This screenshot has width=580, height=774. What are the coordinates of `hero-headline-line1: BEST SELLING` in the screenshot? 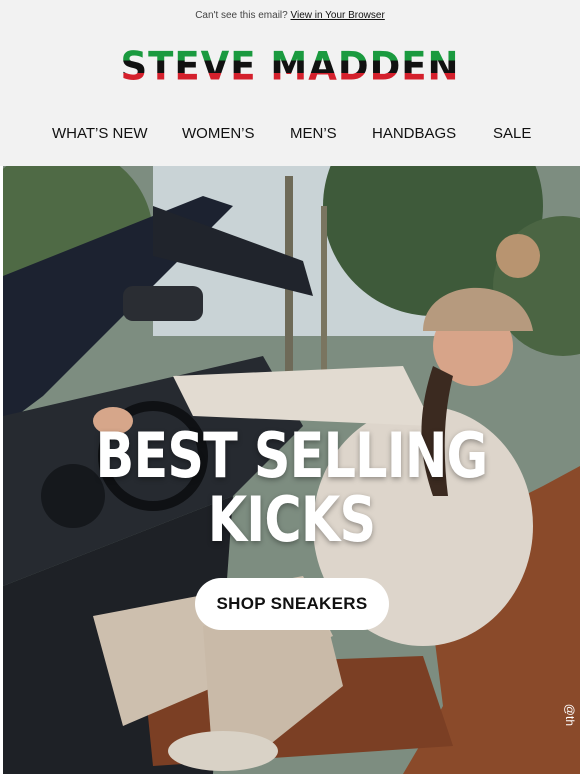 It's located at (292, 455).